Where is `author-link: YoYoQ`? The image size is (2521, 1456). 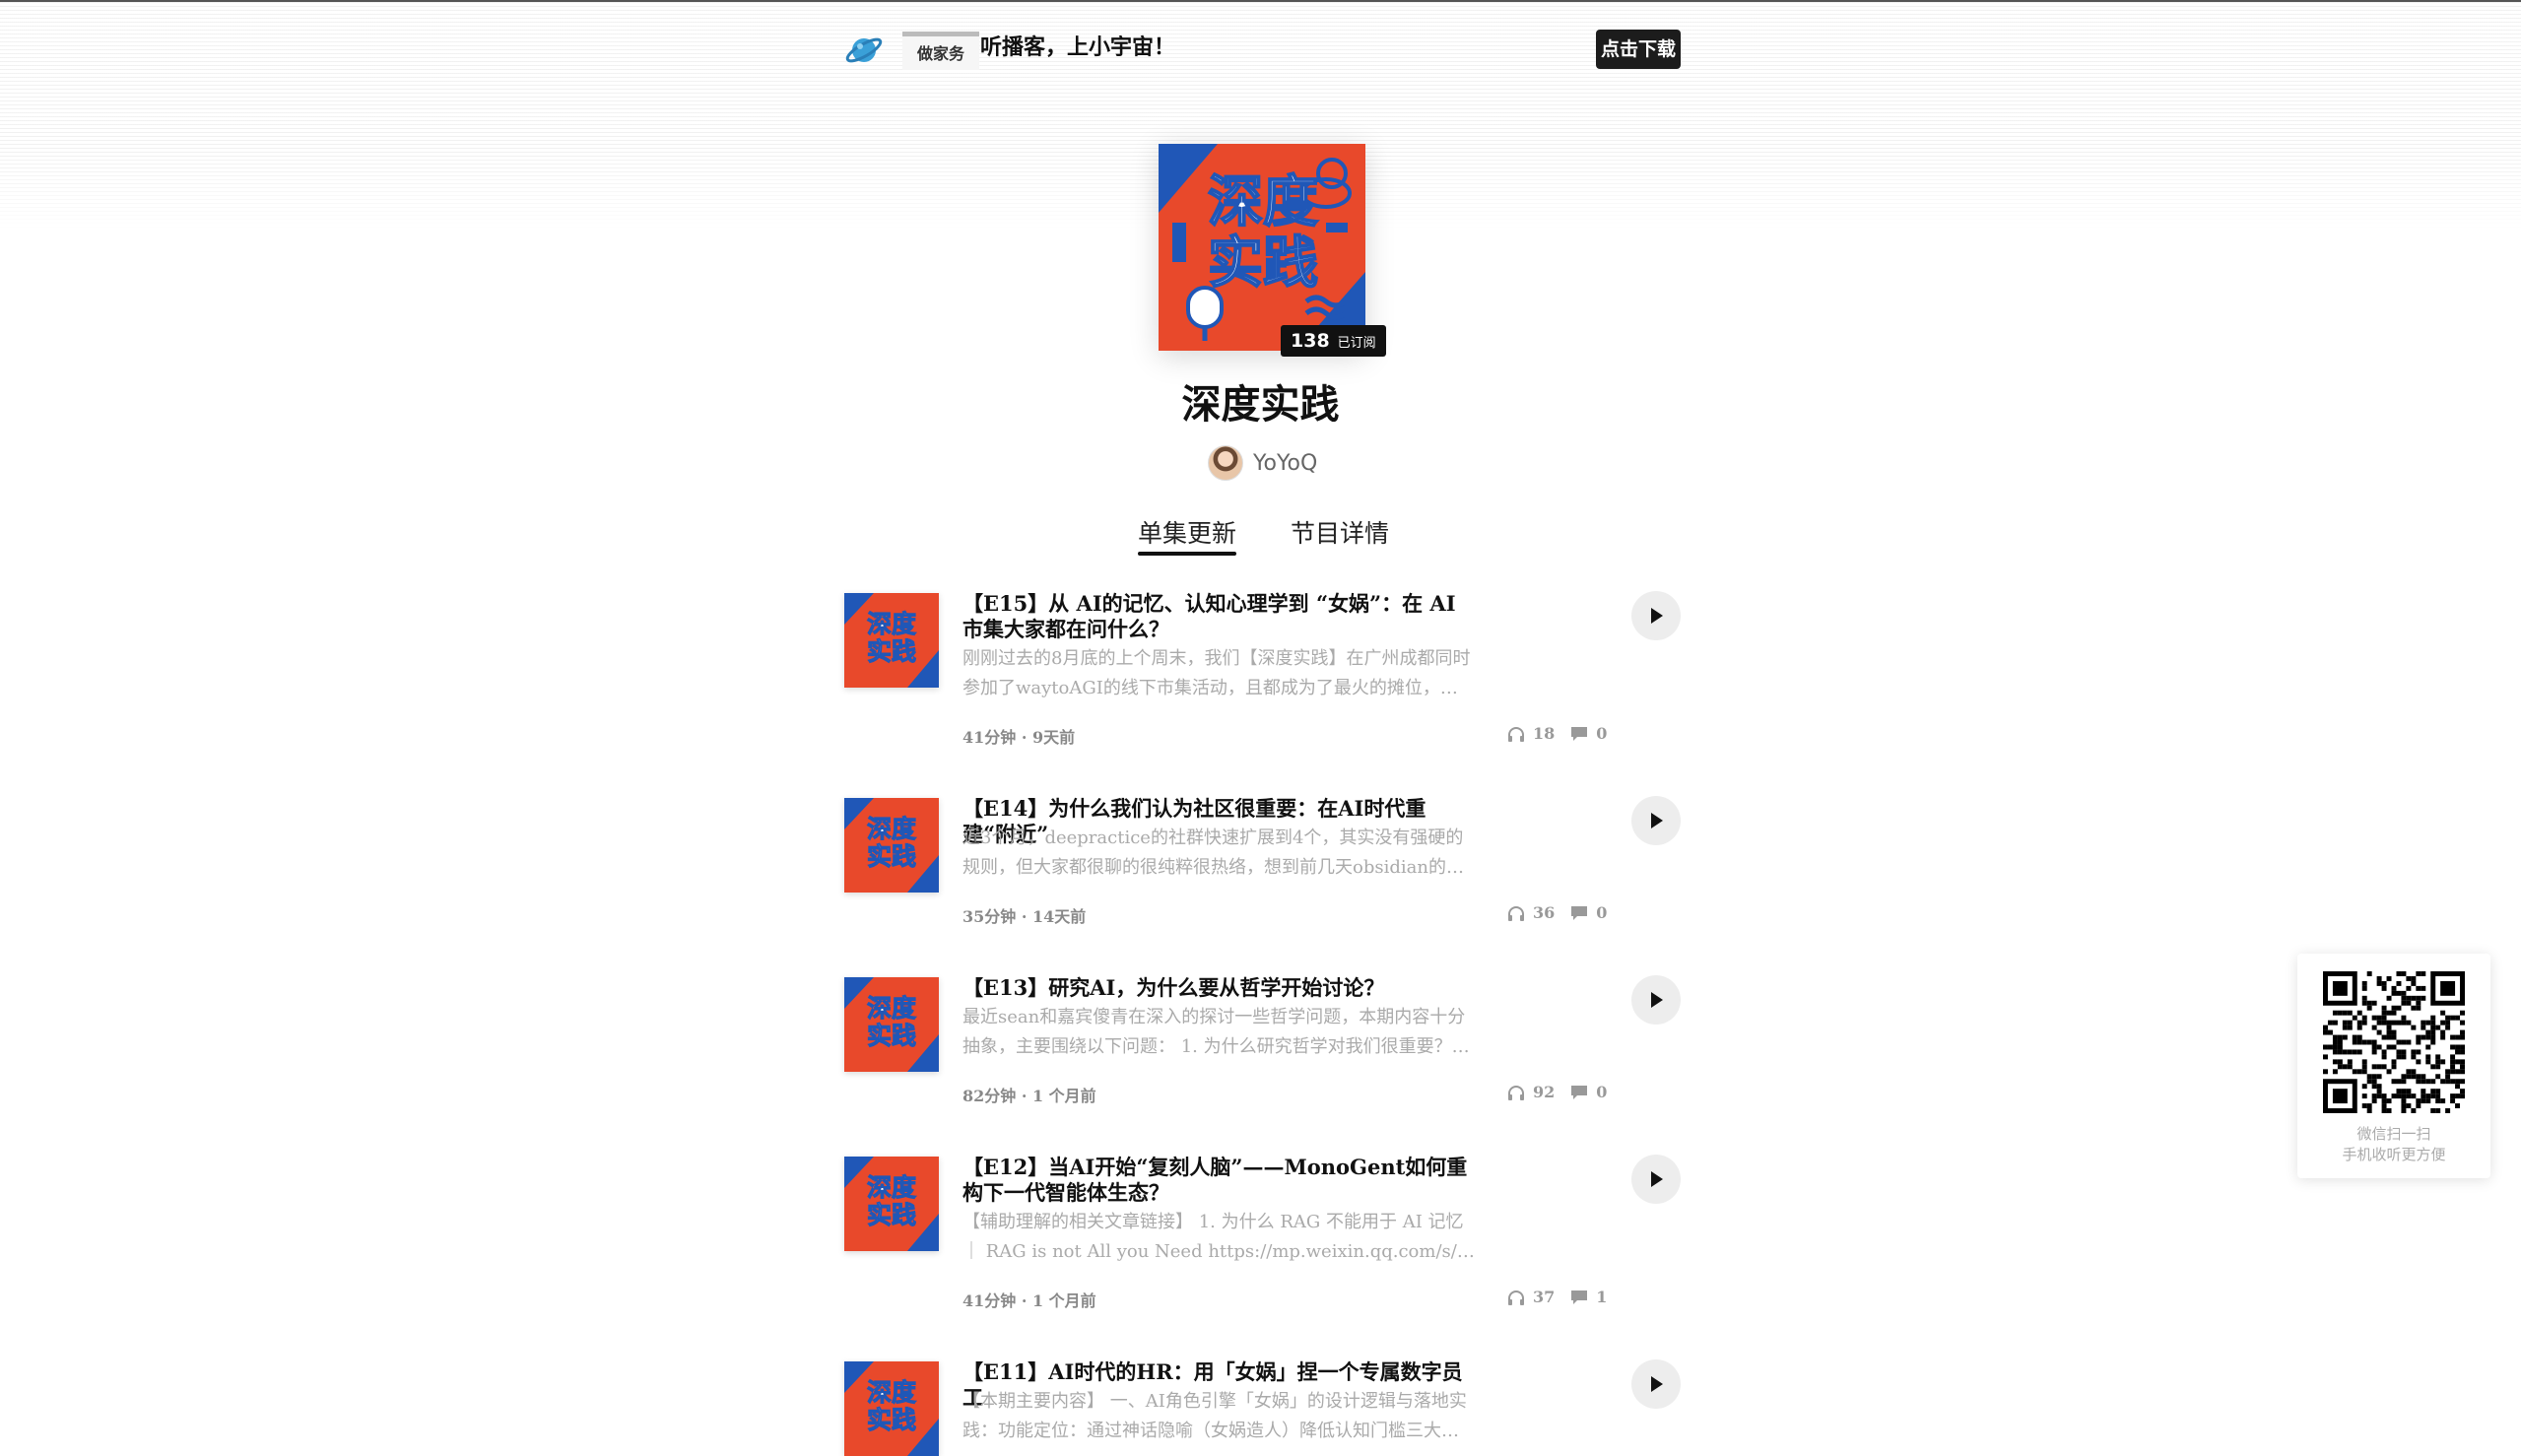
author-link: YoYoQ is located at coordinates (1262, 463).